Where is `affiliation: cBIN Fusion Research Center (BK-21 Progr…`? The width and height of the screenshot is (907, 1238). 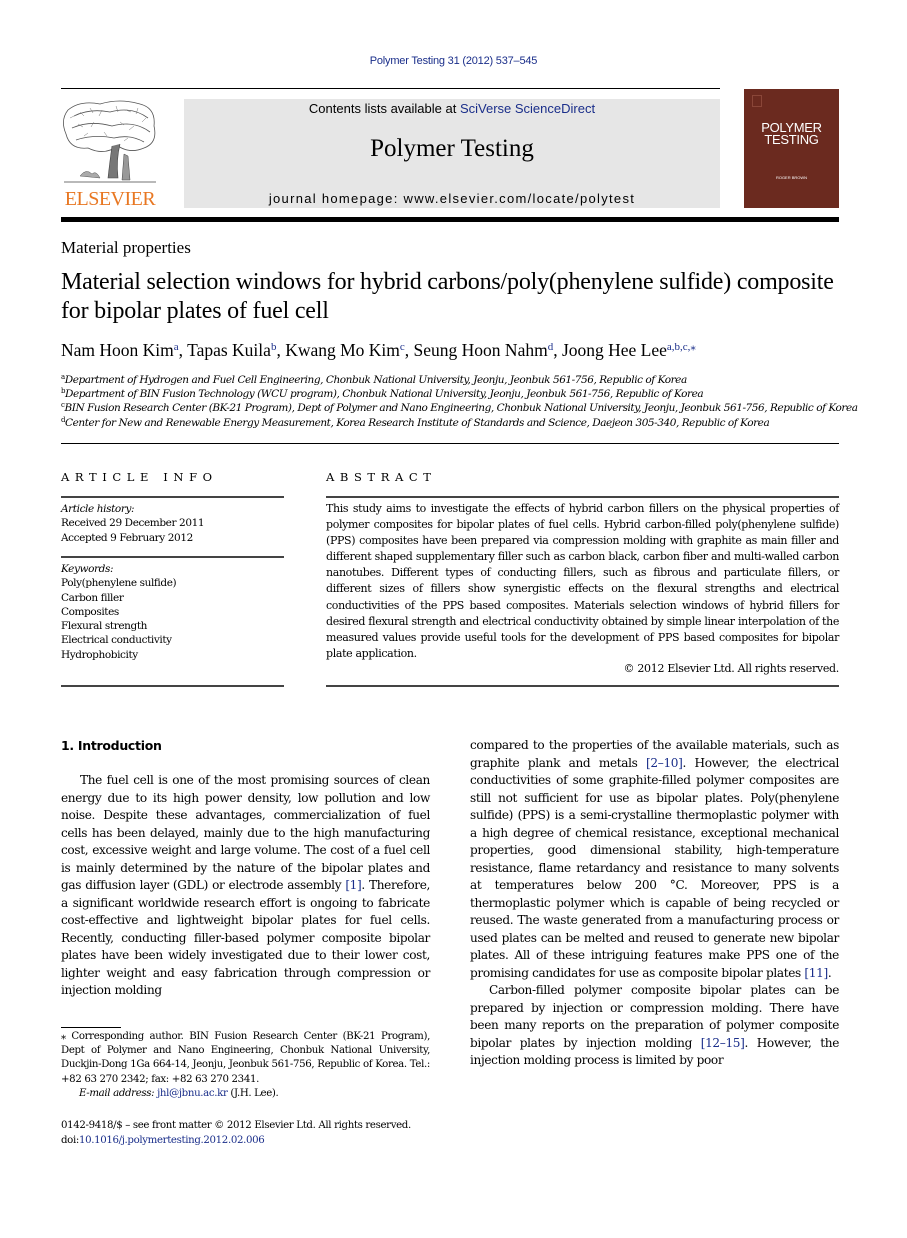 affiliation: cBIN Fusion Research Center (BK-21 Progr… is located at coordinates (461, 408).